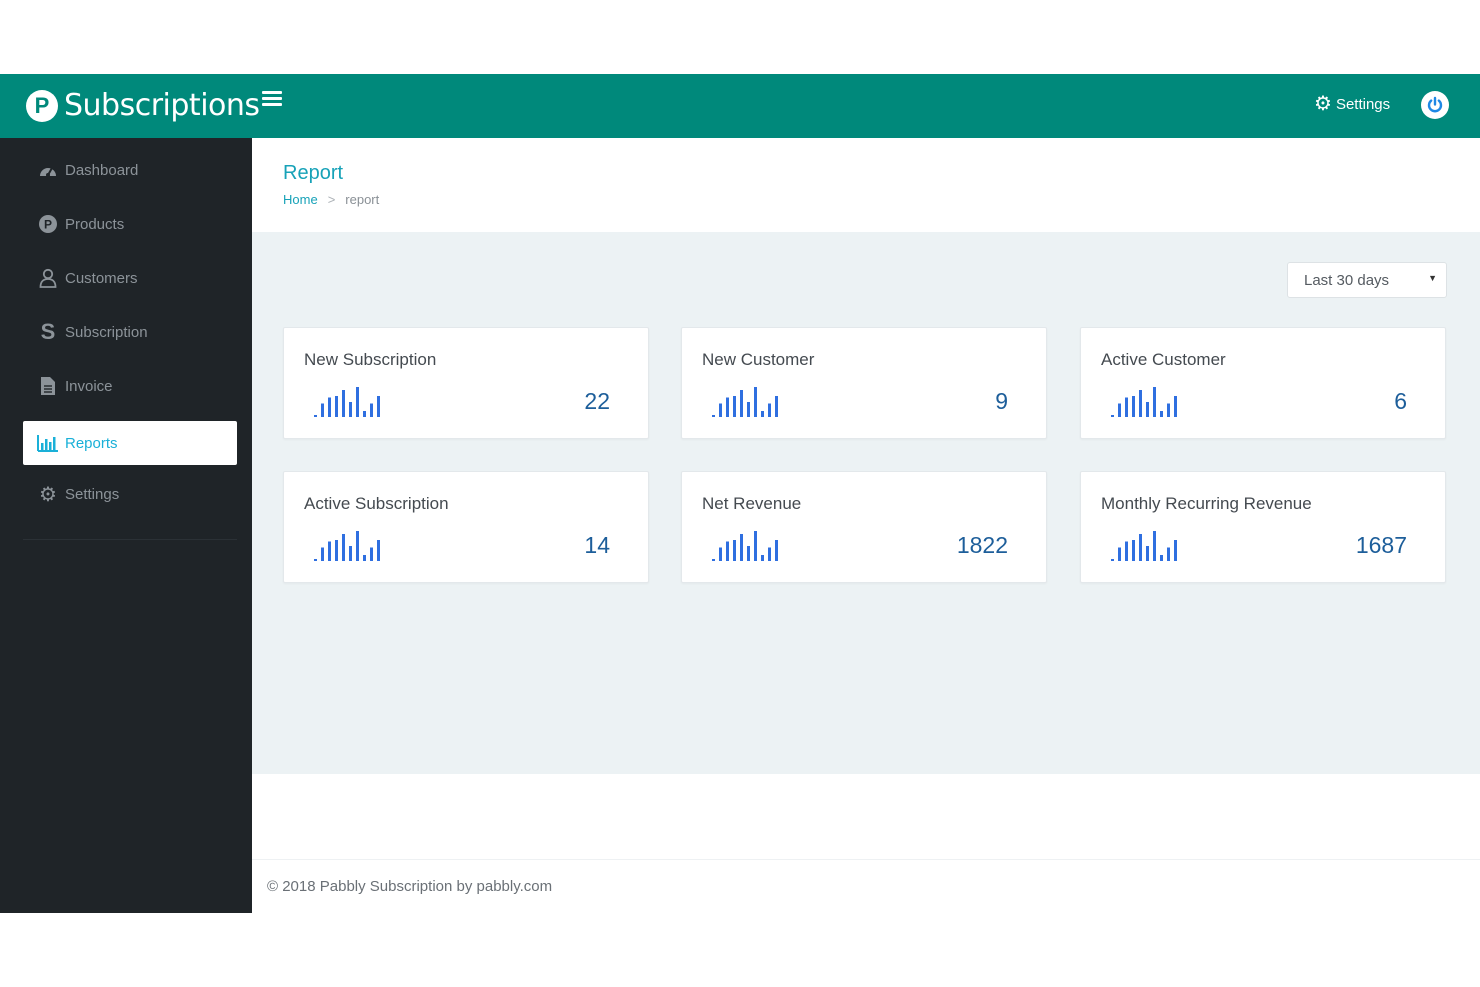 The height and width of the screenshot is (987, 1480). I want to click on date-range-select: Last 30 days ▼, so click(1367, 280).